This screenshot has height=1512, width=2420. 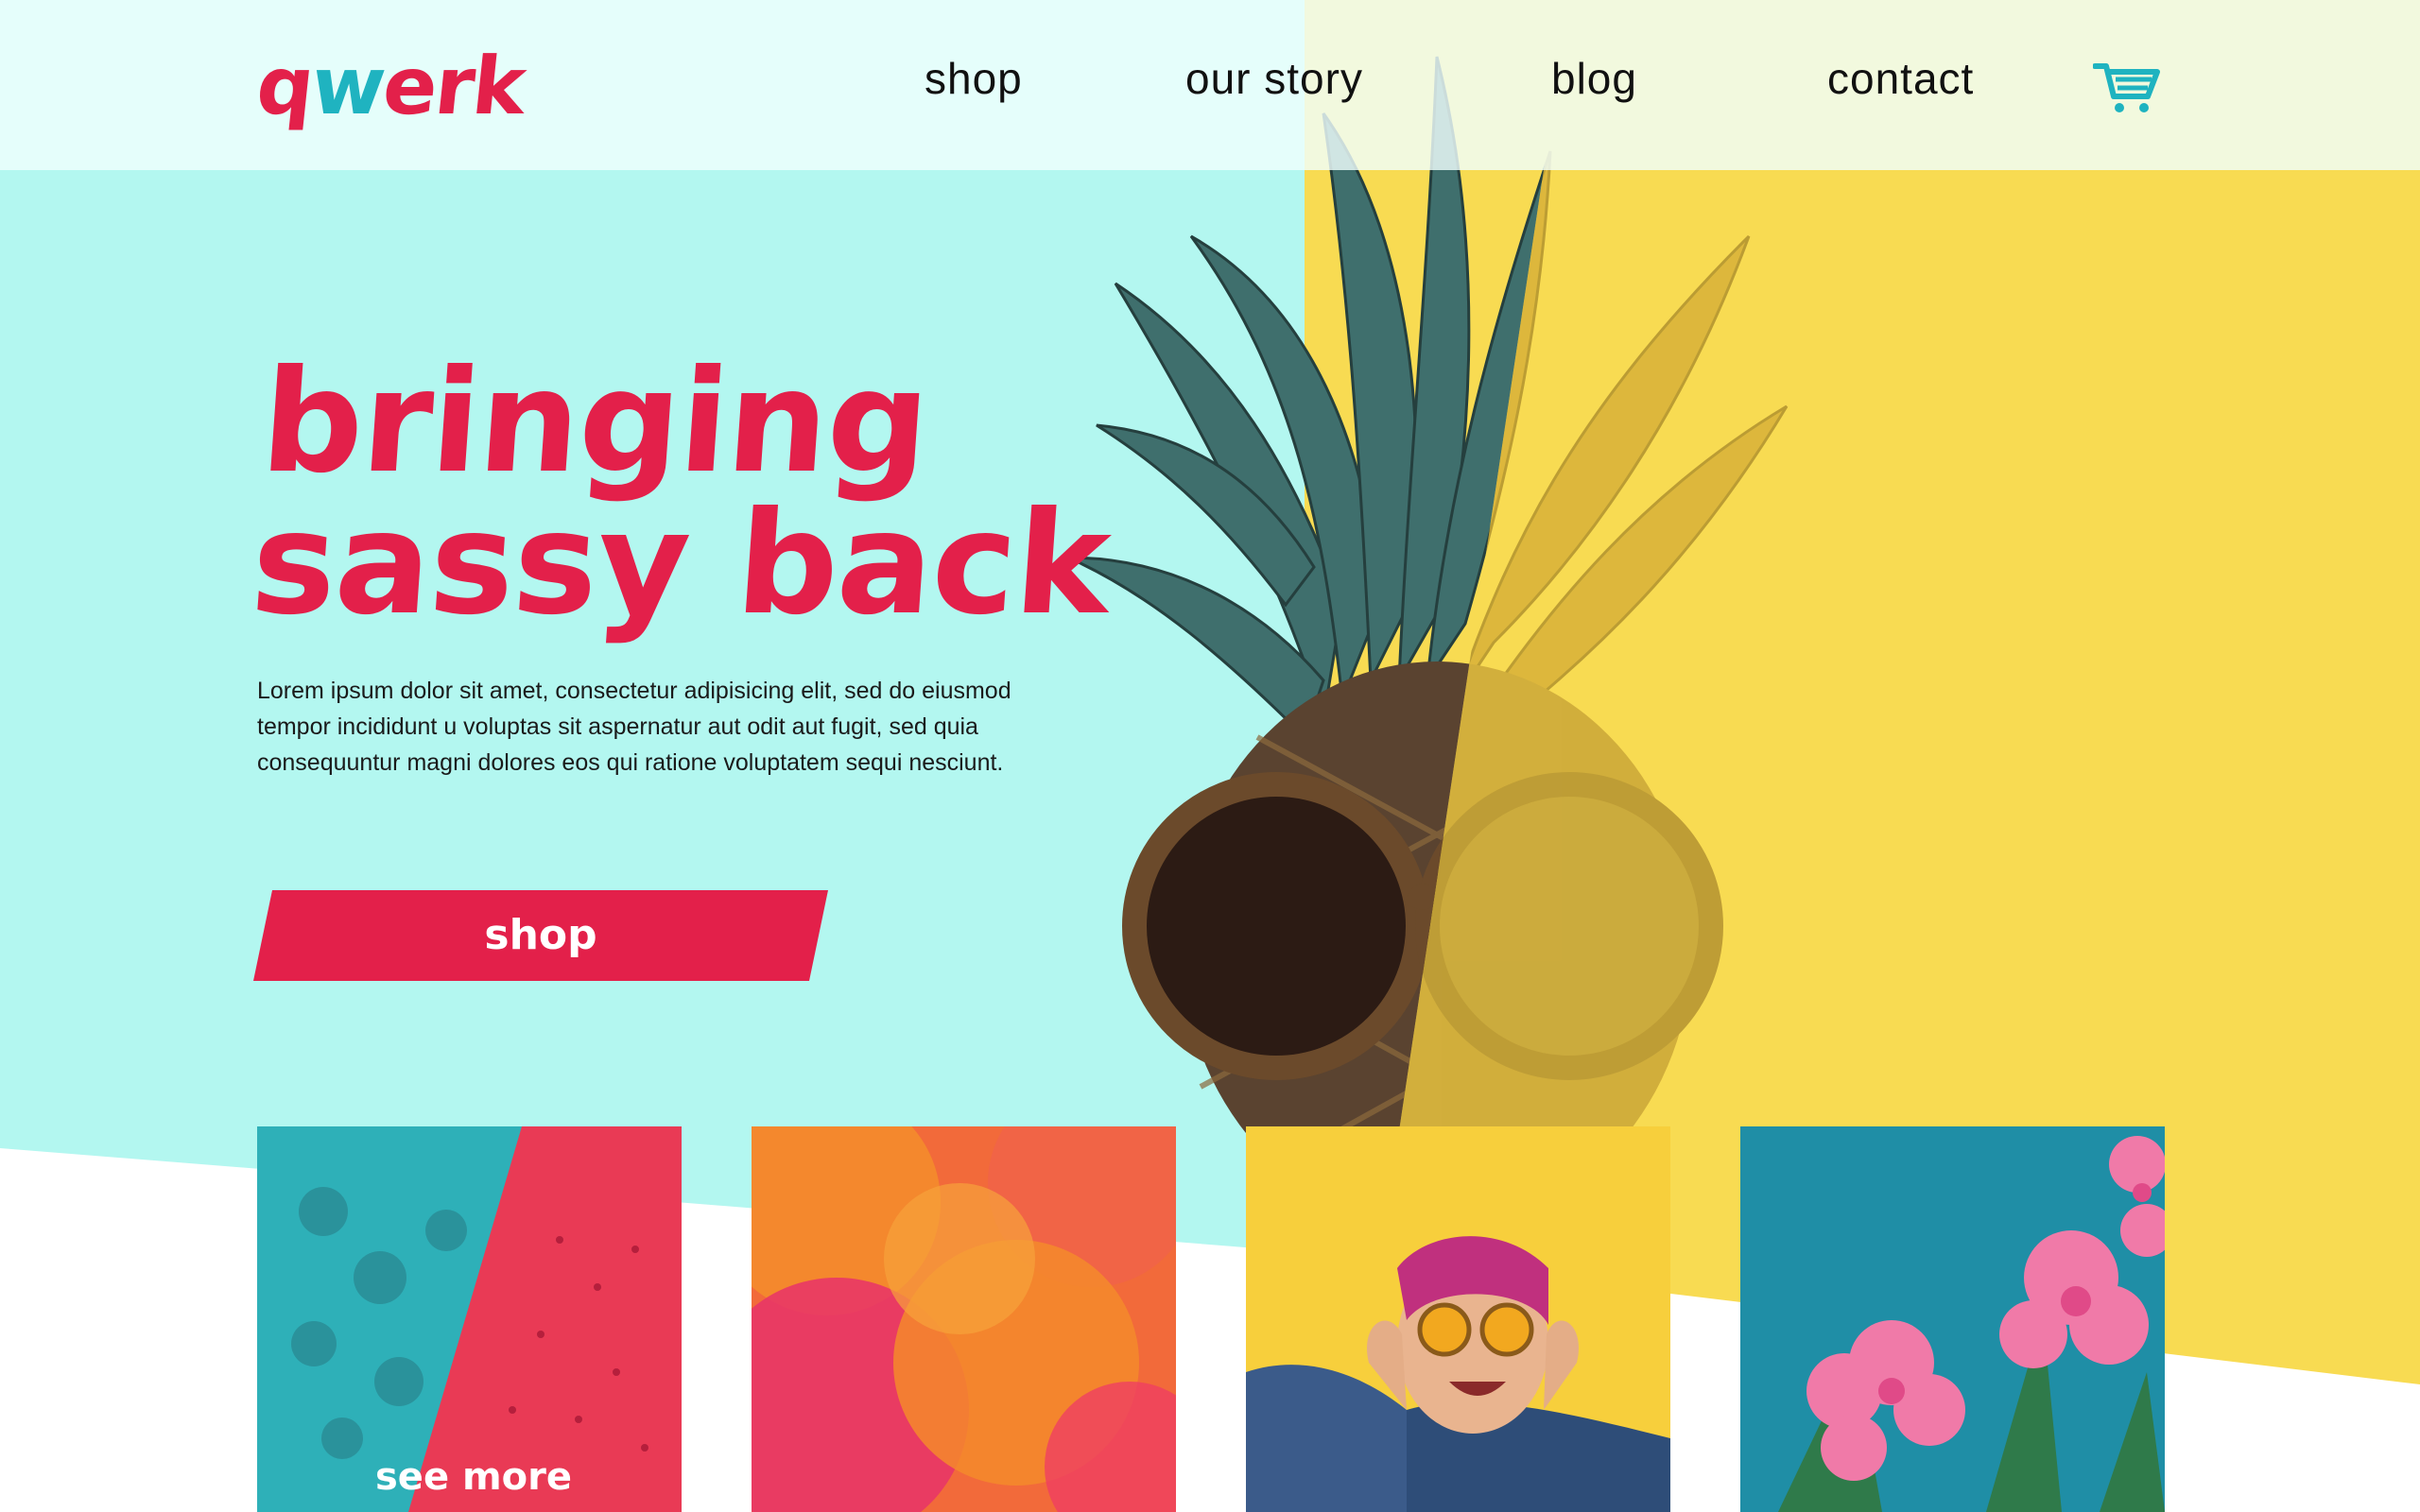 I want to click on see-more-link: see more, so click(x=473, y=1477).